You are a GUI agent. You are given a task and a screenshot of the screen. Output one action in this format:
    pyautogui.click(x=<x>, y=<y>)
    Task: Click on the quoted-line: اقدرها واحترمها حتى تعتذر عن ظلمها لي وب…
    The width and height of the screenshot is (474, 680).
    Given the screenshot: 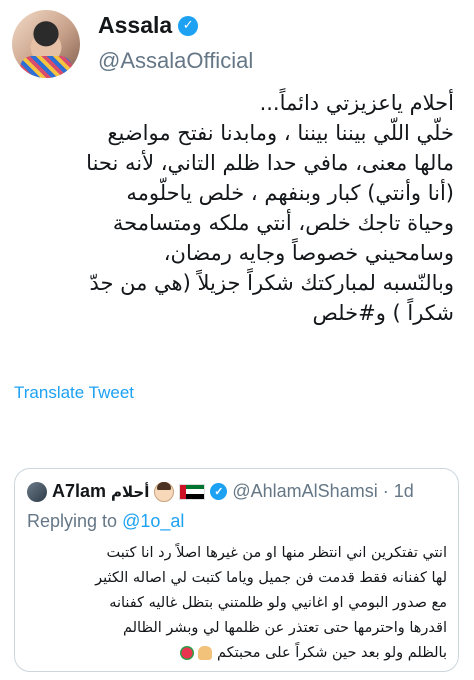 What is the action you would take?
    pyautogui.click(x=284, y=628)
    